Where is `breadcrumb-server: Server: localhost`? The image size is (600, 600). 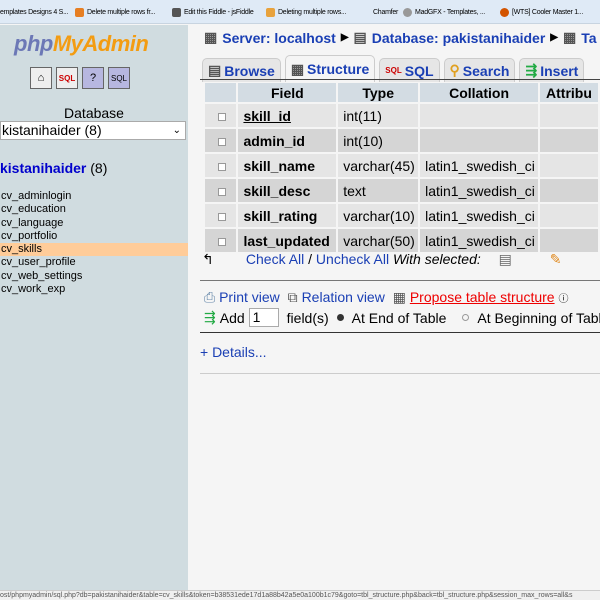
breadcrumb-server: Server: localhost is located at coordinates (279, 38).